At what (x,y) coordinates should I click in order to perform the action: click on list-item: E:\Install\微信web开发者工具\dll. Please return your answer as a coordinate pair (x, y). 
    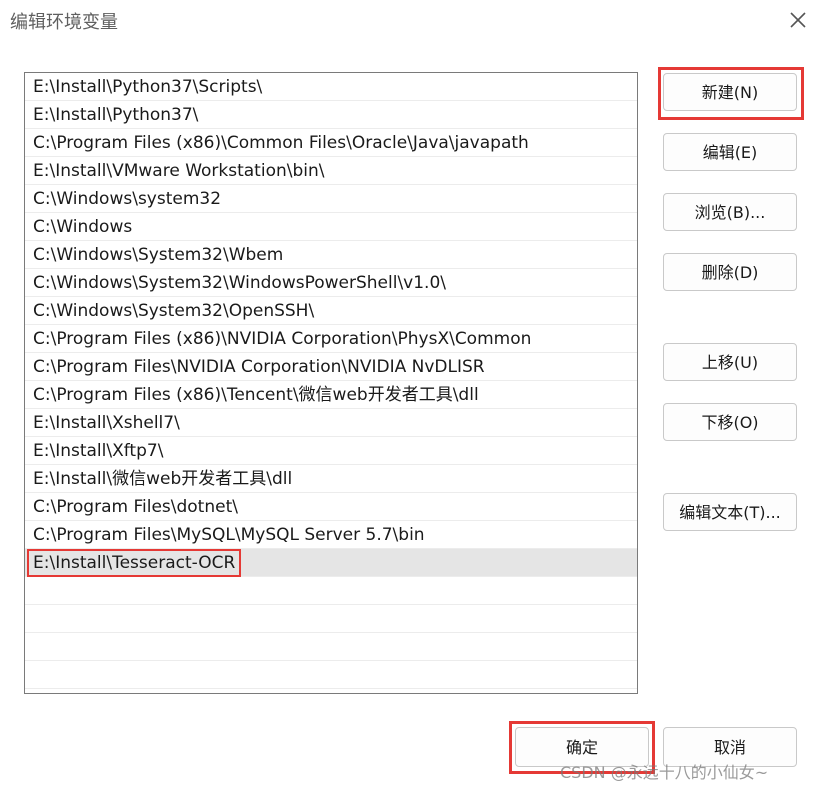
    Looking at the image, I should click on (331, 479).